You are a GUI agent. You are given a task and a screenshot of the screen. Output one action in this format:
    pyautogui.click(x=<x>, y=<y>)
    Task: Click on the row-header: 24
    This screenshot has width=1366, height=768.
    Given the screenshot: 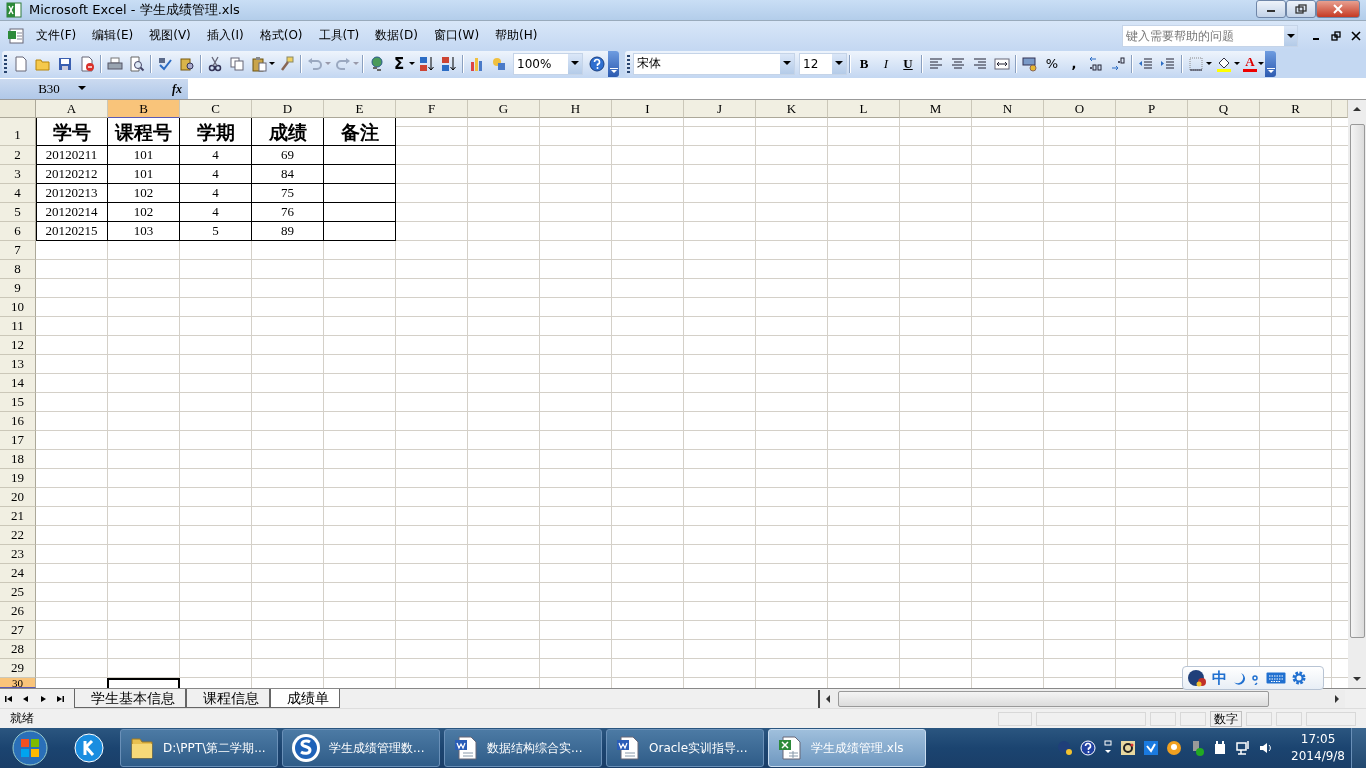 What is the action you would take?
    pyautogui.click(x=18, y=573)
    